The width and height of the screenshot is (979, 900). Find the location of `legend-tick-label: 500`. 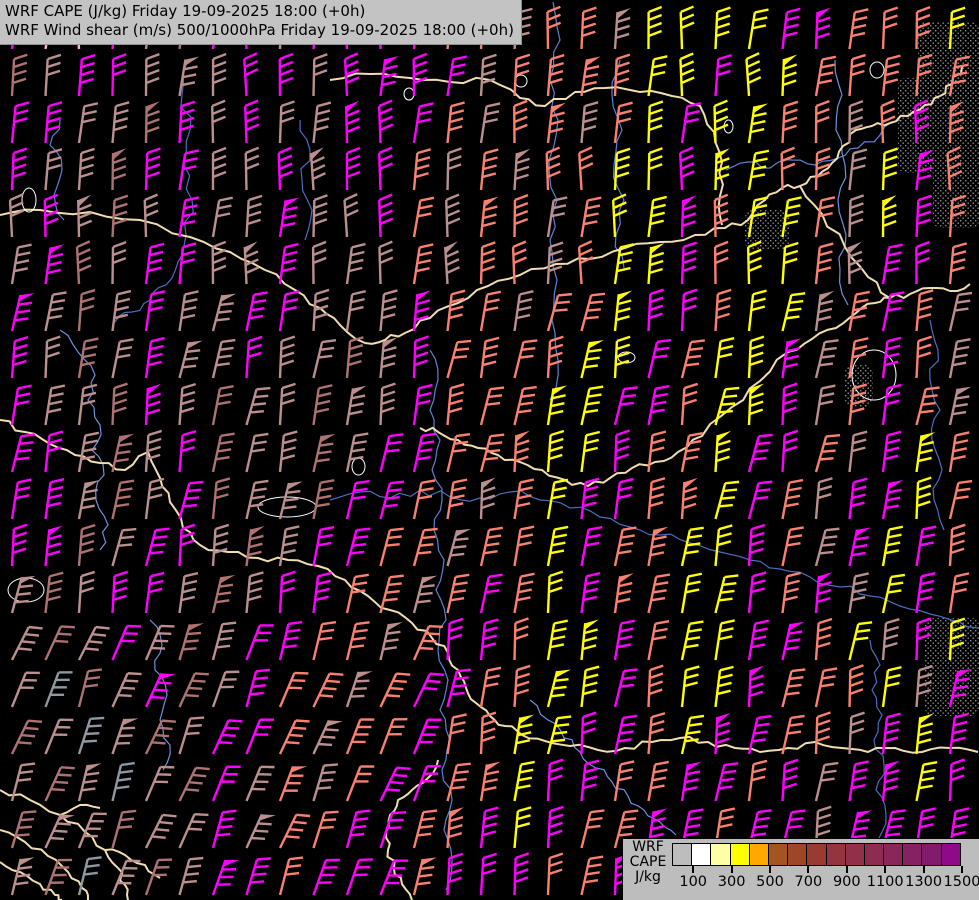

legend-tick-label: 500 is located at coordinates (770, 882).